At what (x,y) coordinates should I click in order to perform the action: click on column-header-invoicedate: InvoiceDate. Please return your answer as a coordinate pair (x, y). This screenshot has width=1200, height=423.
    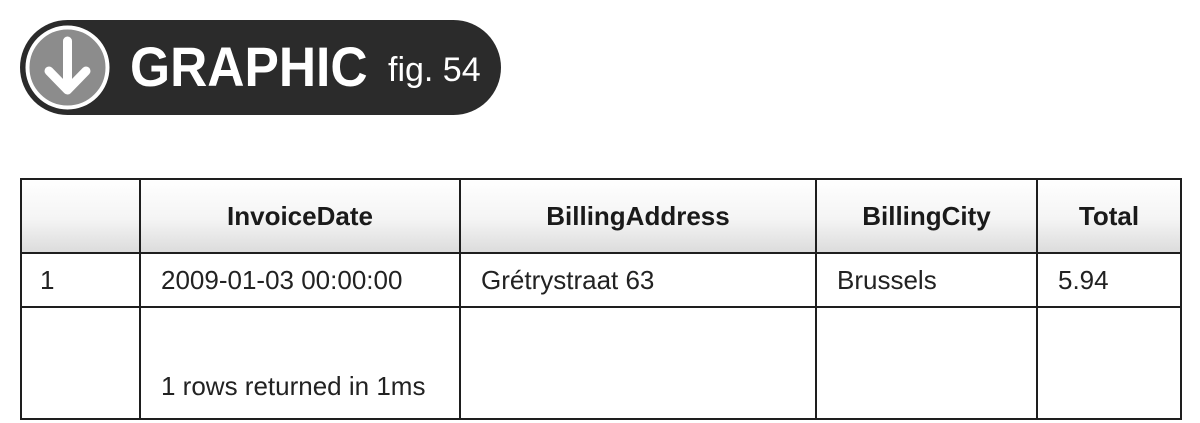
    Looking at the image, I should click on (300, 216).